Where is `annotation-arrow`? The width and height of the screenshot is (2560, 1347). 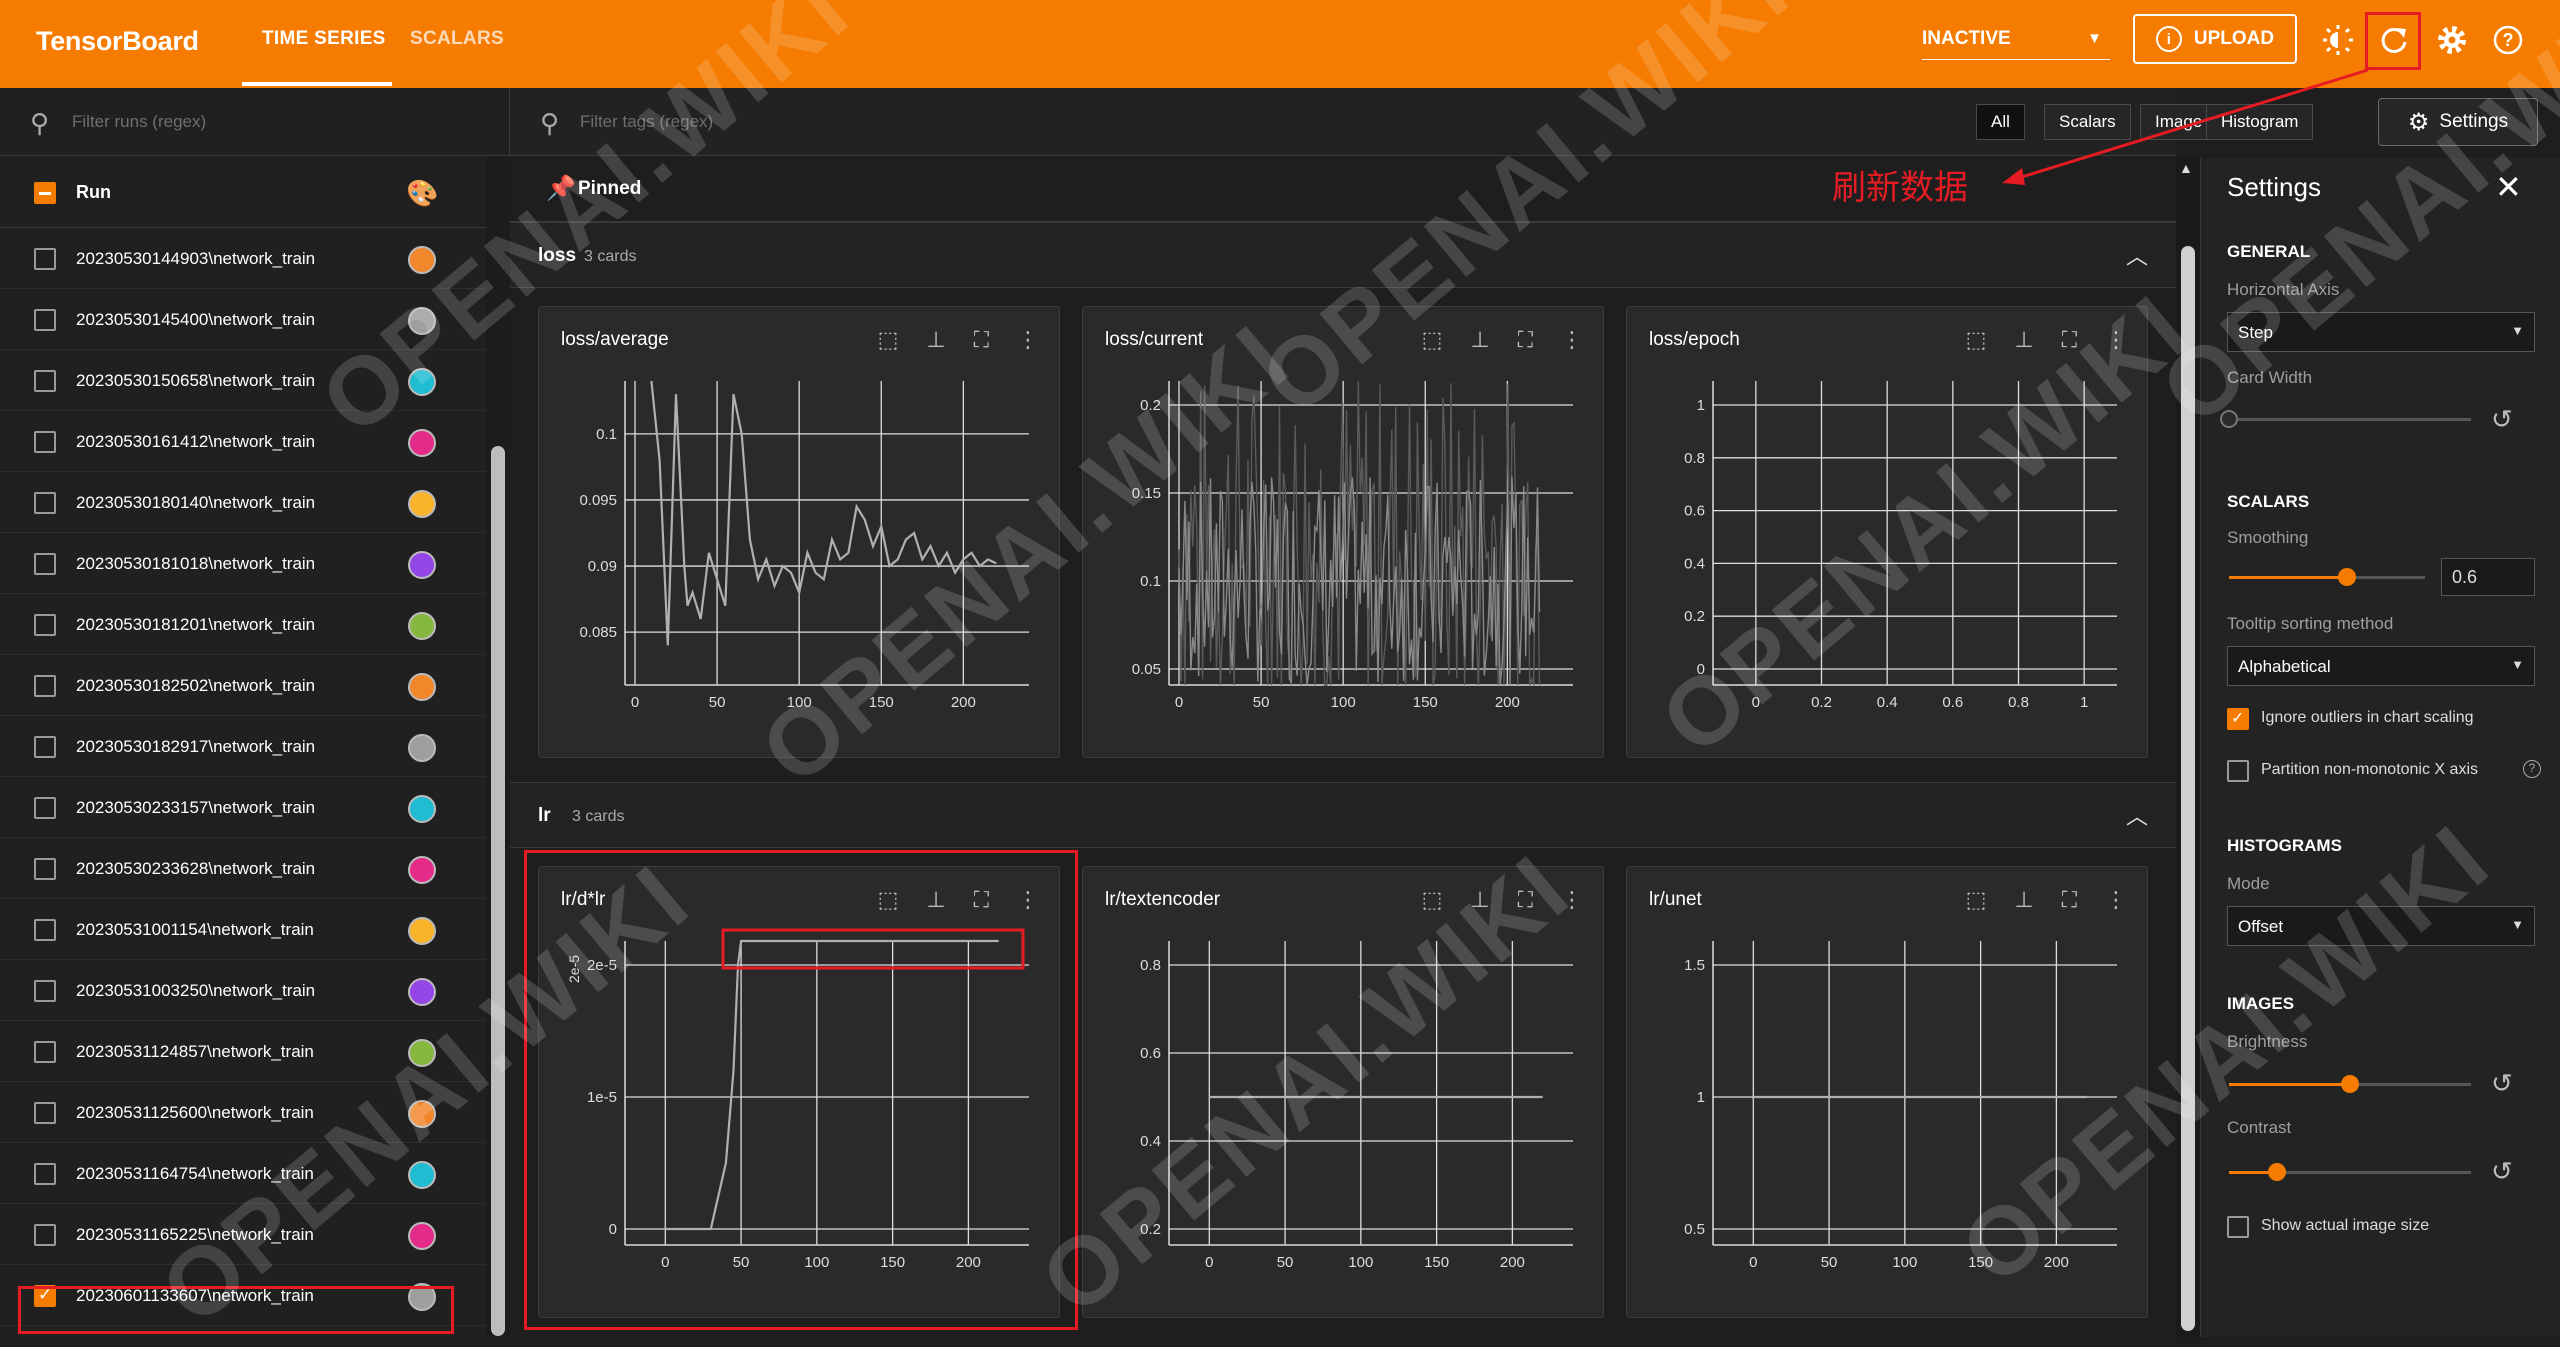 annotation-arrow is located at coordinates (2185, 126).